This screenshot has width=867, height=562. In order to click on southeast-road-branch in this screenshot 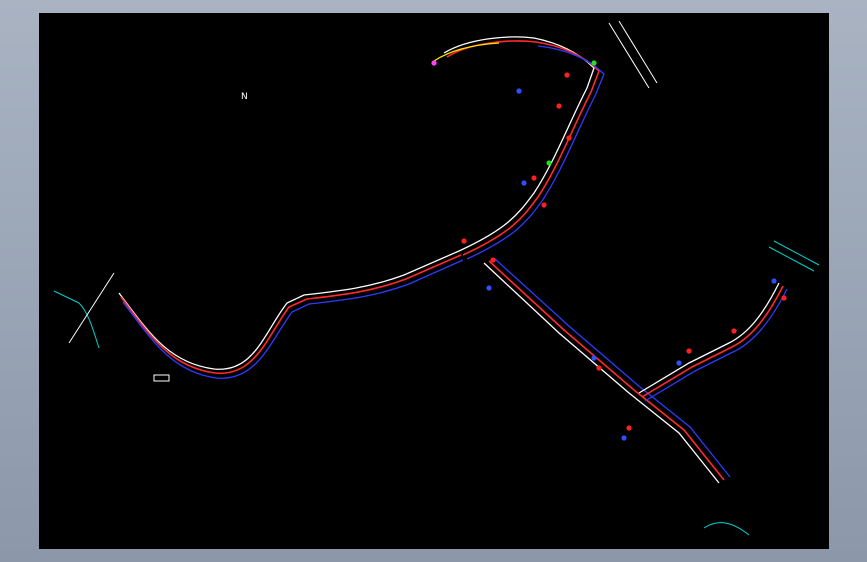, I will do `click(607, 371)`.